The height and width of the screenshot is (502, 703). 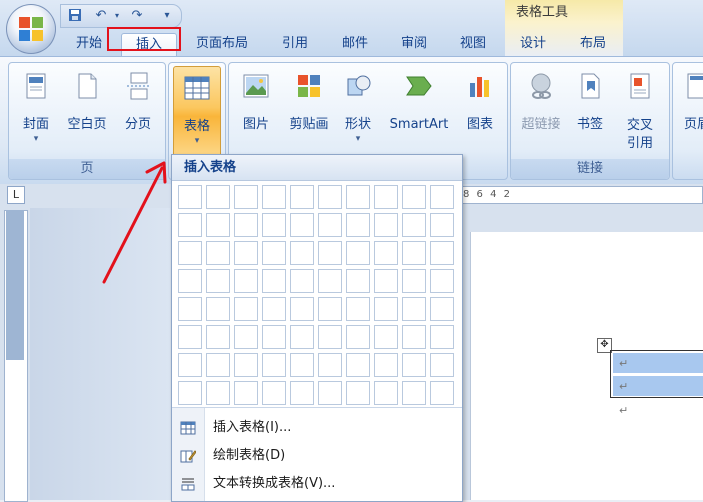 What do you see at coordinates (138, 102) in the screenshot?
I see `page-break-button: 分页` at bounding box center [138, 102].